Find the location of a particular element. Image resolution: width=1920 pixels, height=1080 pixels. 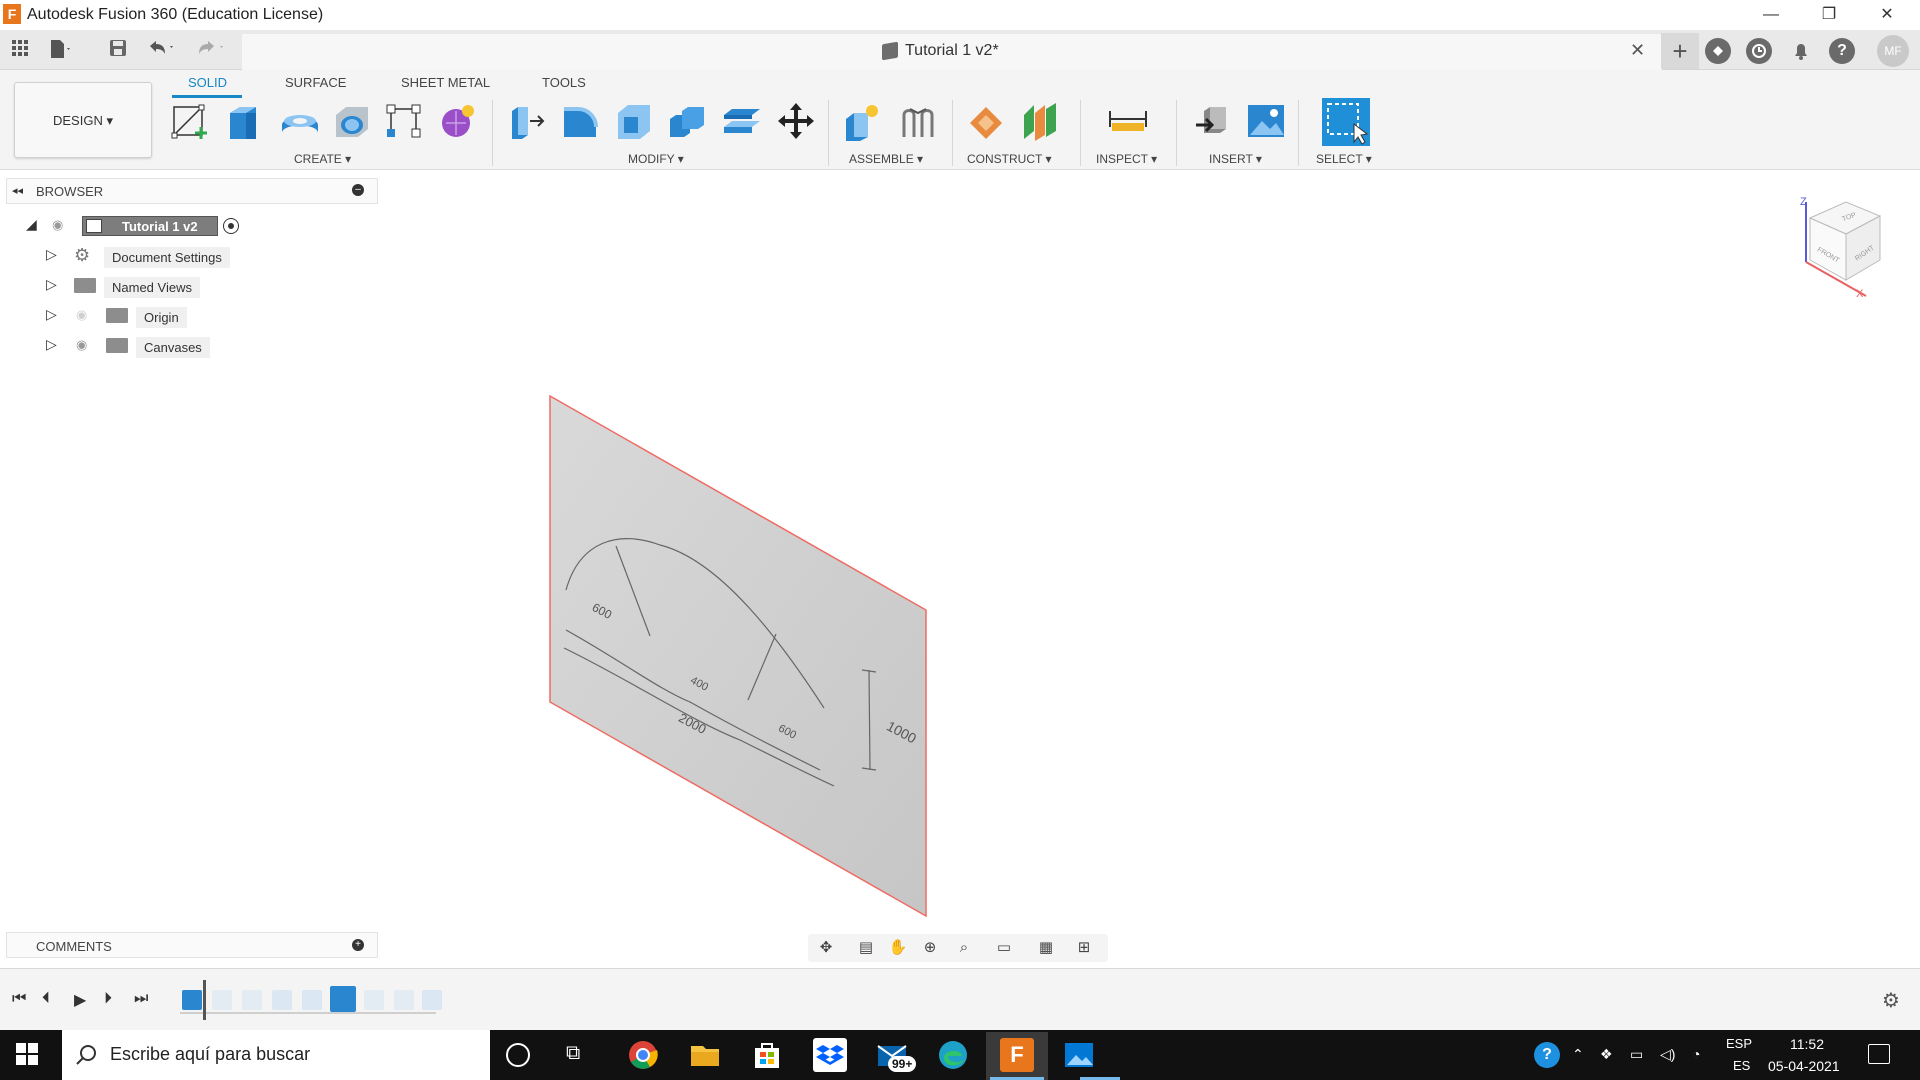

save-icon is located at coordinates (118, 50).